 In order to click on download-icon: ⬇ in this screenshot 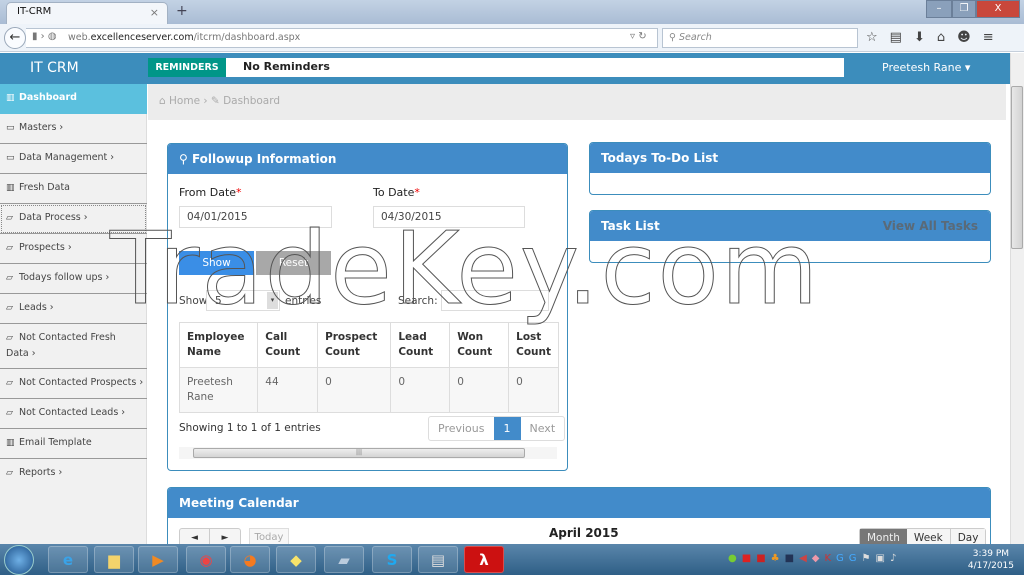, I will do `click(919, 37)`.